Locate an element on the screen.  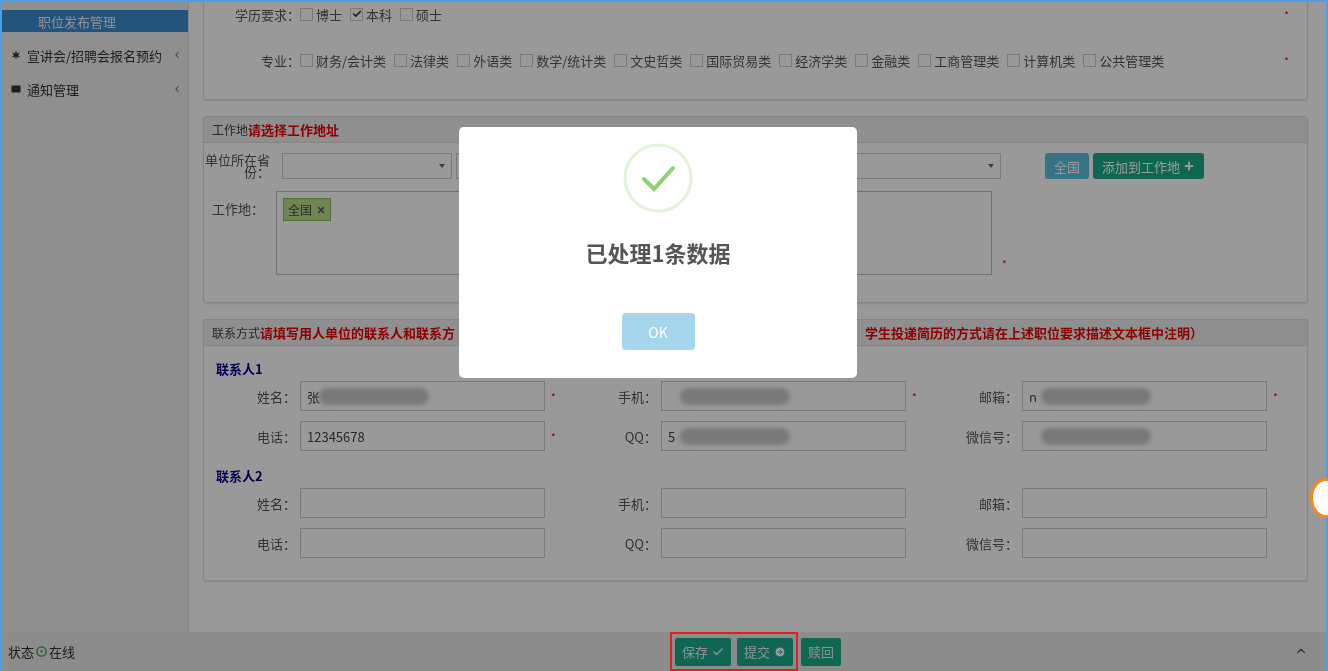
field-value: 张 is located at coordinates (313, 396).